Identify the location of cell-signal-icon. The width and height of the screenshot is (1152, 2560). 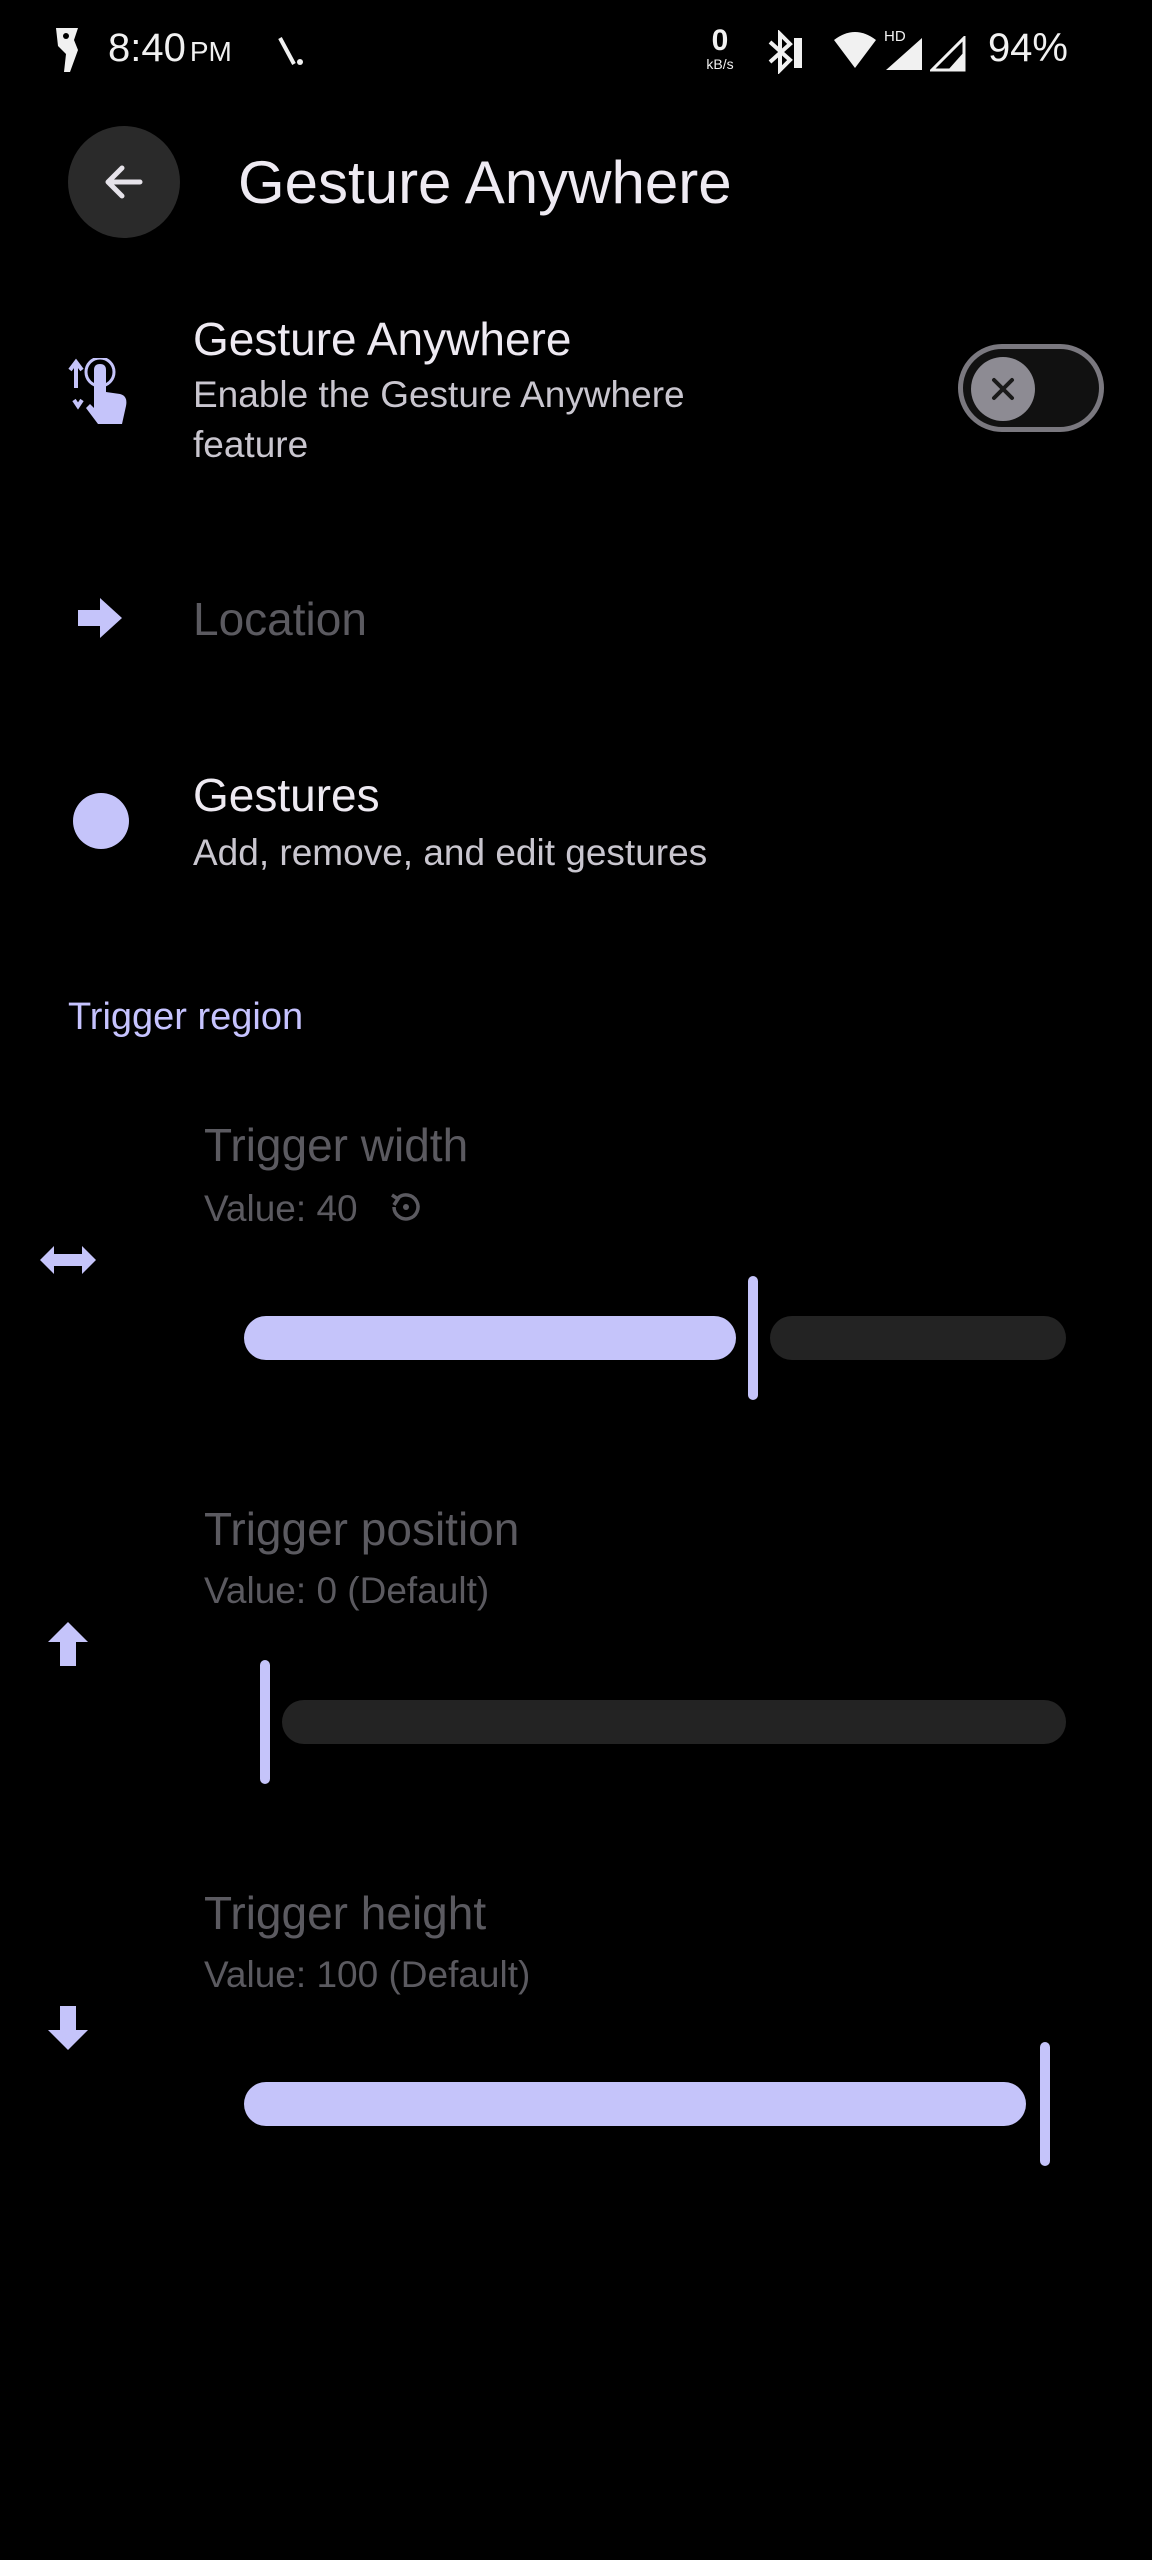
(904, 54).